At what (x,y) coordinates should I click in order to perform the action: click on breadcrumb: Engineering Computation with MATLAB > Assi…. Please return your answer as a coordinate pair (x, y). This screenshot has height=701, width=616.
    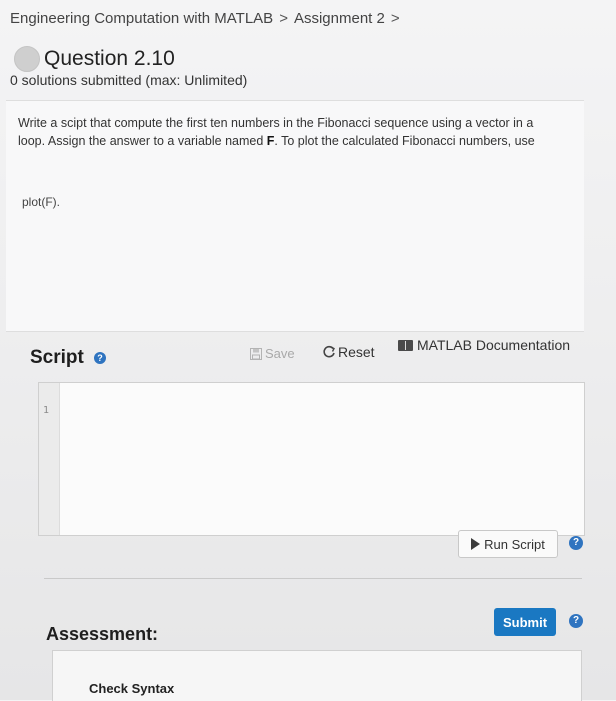
    Looking at the image, I should click on (208, 18).